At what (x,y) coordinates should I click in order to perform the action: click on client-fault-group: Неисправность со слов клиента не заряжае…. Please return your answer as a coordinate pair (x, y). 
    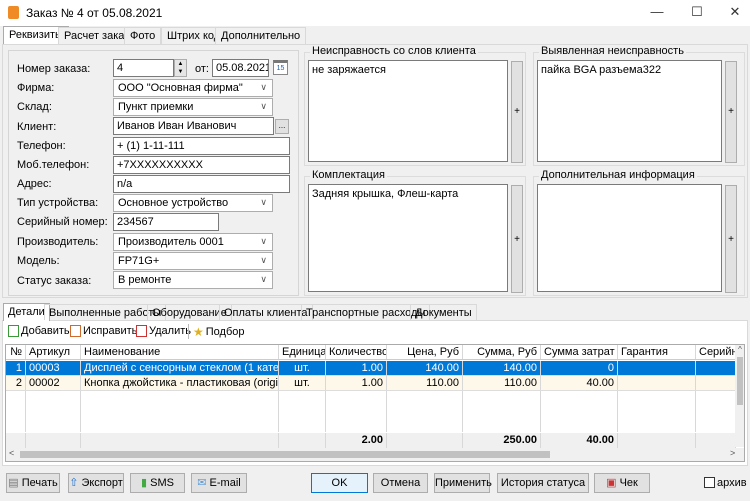
    Looking at the image, I should click on (415, 105).